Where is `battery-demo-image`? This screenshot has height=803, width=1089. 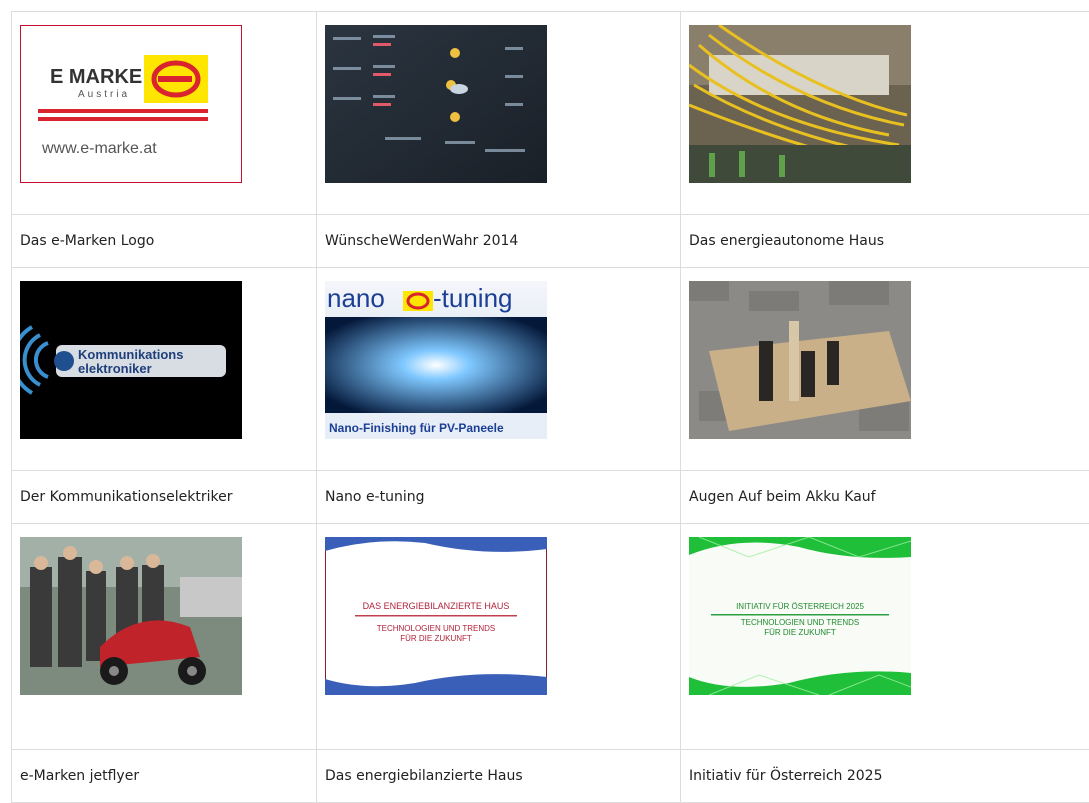 battery-demo-image is located at coordinates (800, 360).